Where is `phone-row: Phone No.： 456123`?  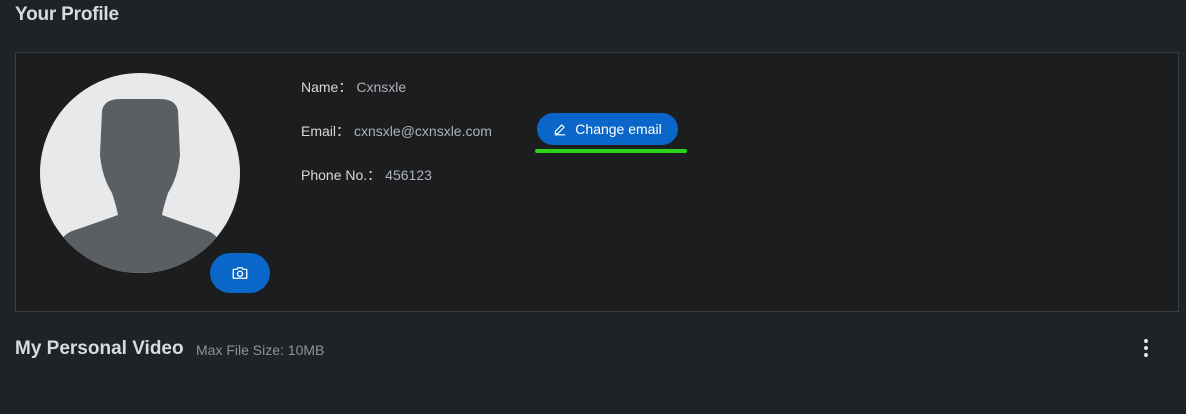 phone-row: Phone No.： 456123 is located at coordinates (366, 175).